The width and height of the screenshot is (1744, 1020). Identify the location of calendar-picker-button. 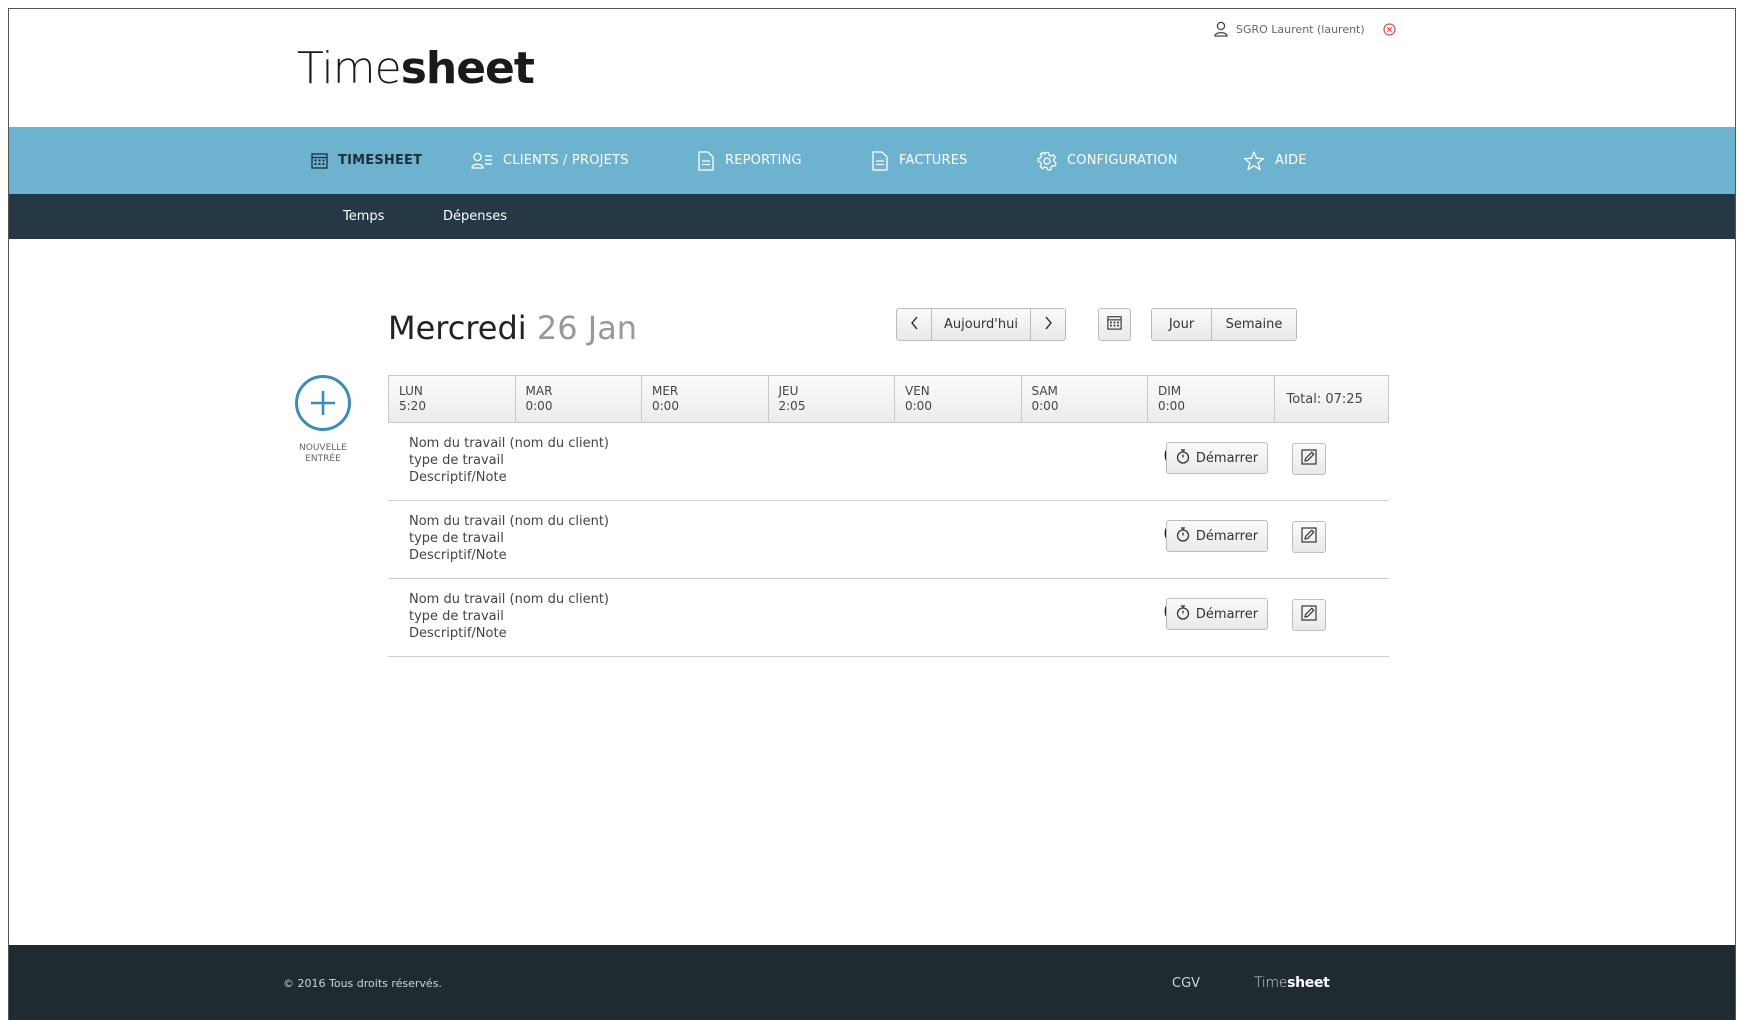
(1114, 324).